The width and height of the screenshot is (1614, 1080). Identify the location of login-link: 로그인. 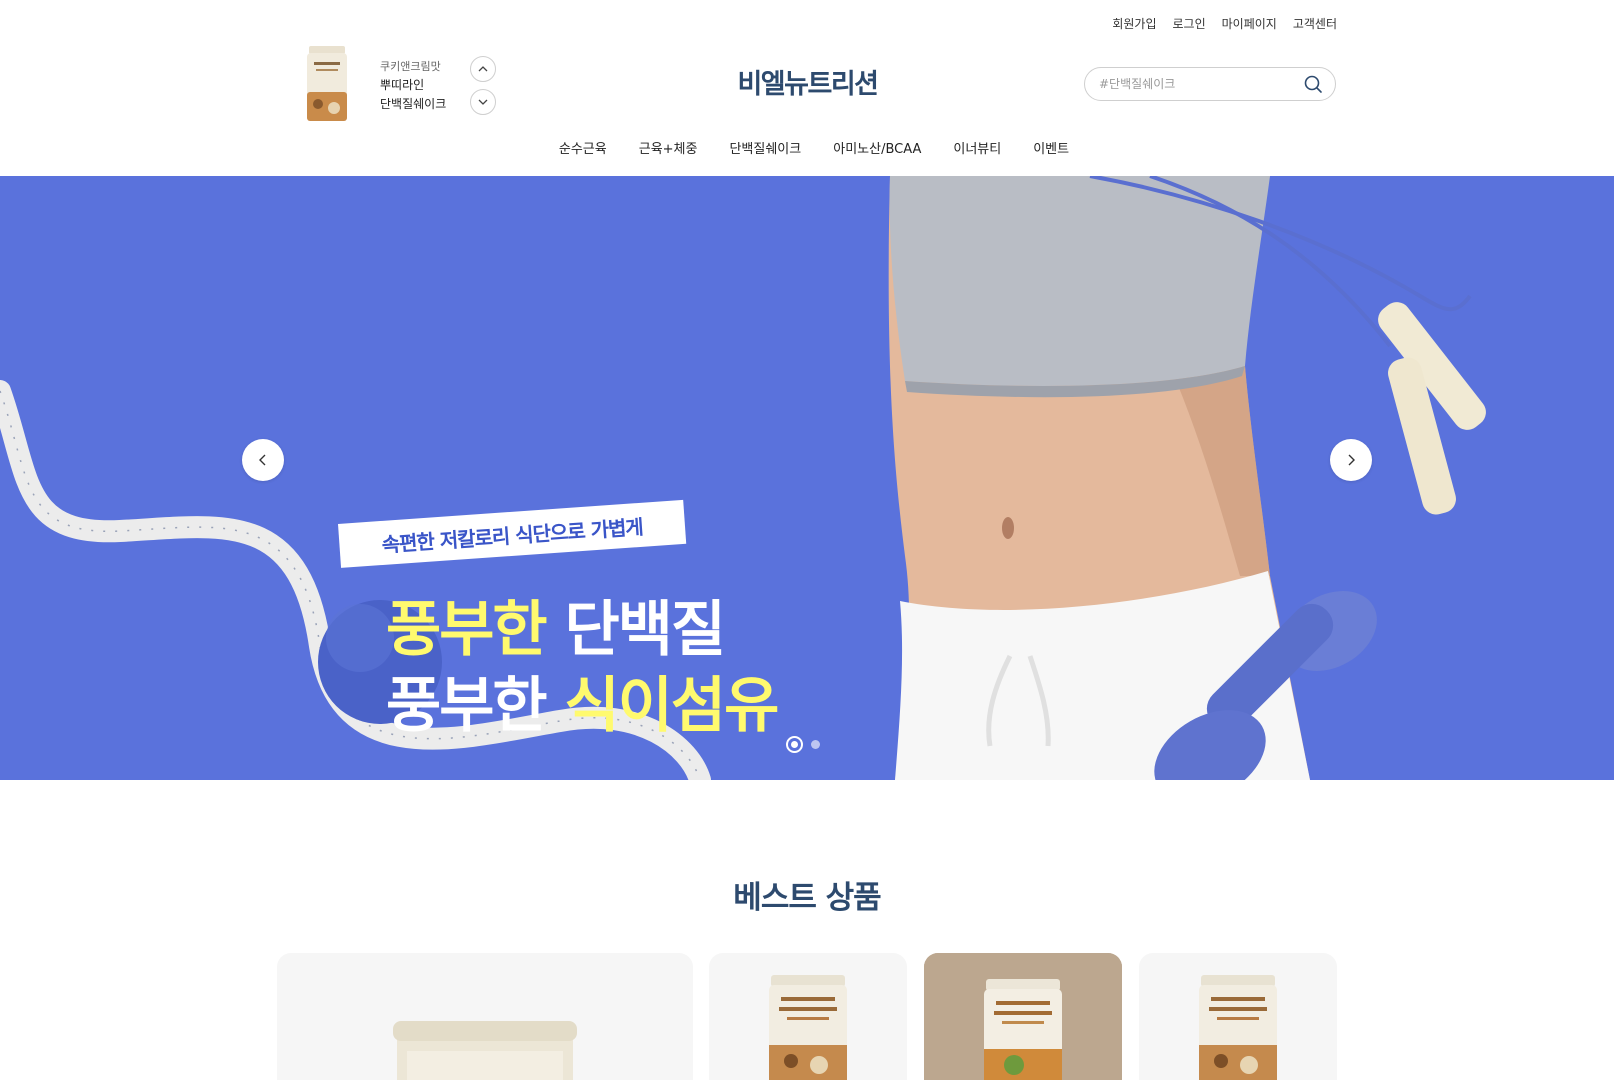
(1189, 23).